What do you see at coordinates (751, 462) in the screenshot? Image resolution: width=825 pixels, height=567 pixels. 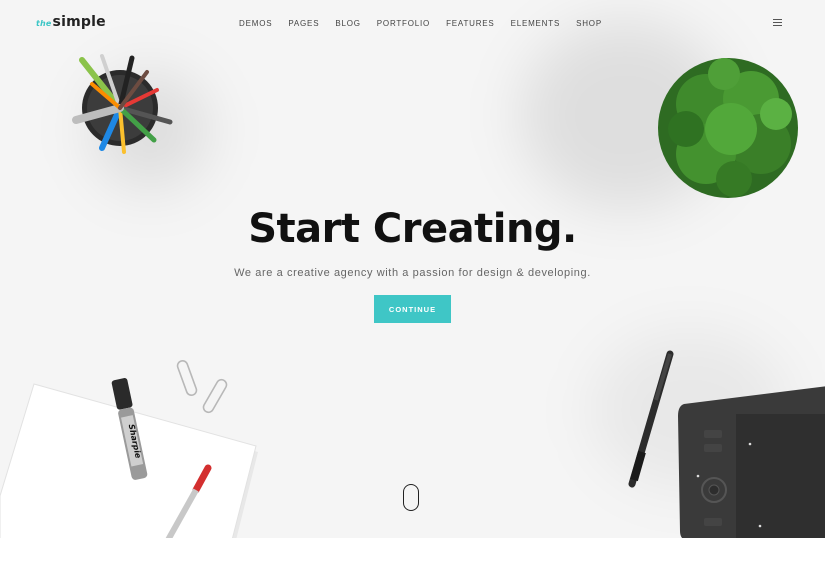 I see `drawing-tablet-image` at bounding box center [751, 462].